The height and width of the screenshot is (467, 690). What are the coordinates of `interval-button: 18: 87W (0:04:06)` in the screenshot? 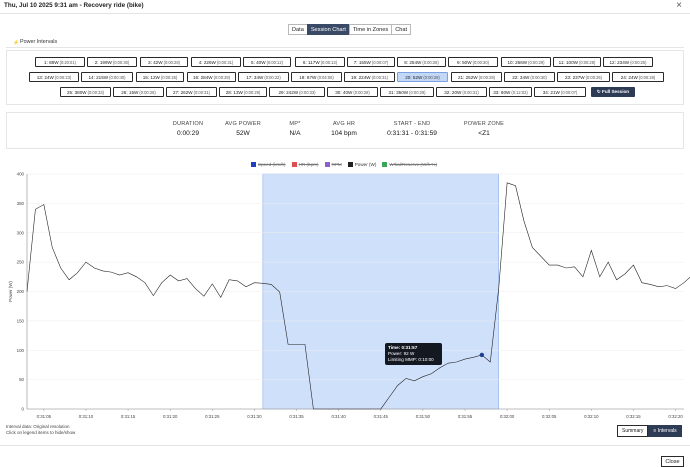 It's located at (316, 77).